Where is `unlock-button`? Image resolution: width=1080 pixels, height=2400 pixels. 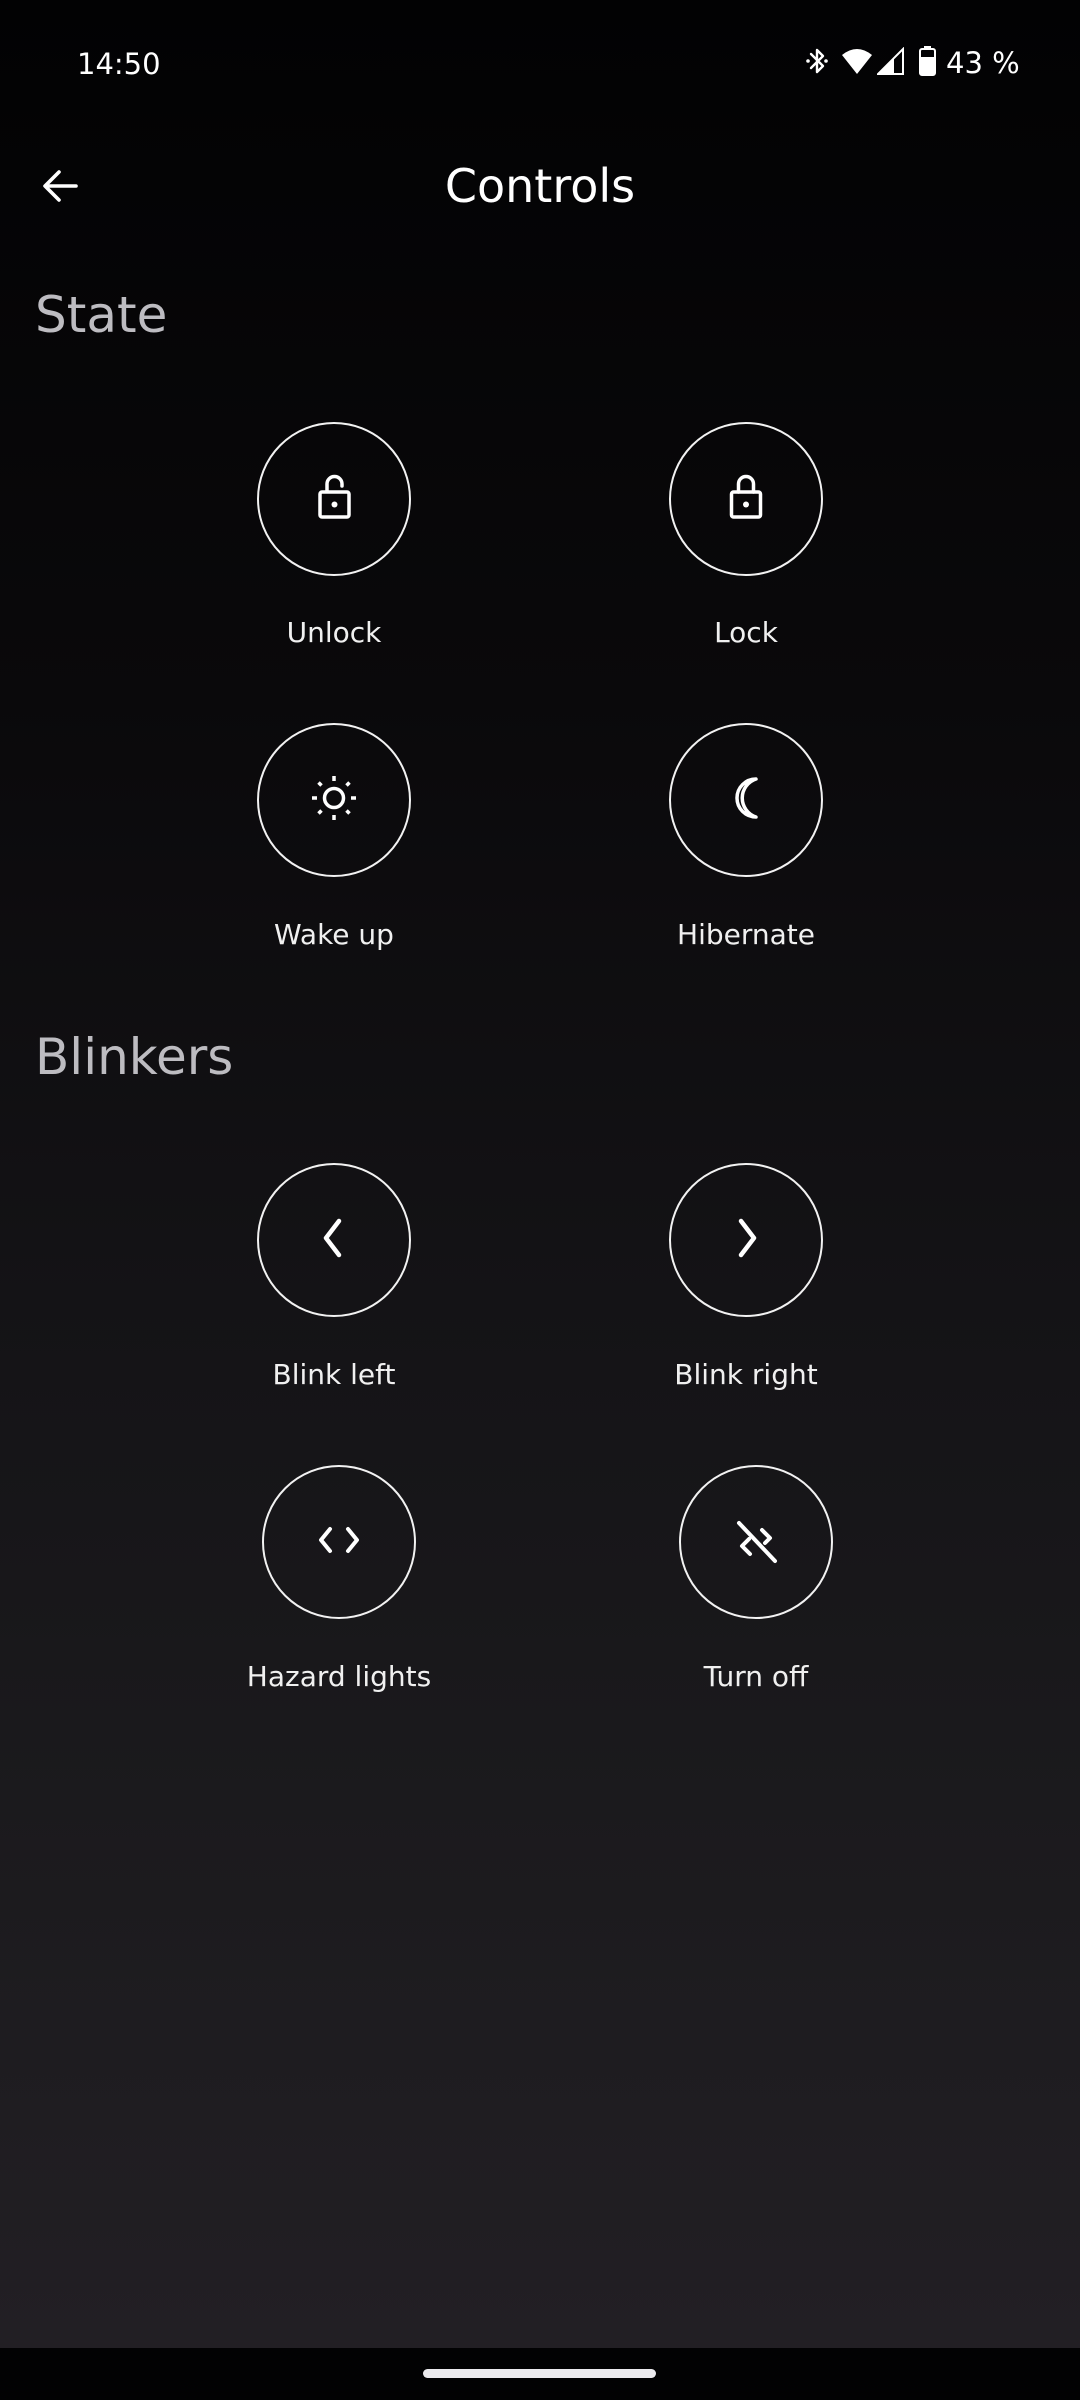
unlock-button is located at coordinates (334, 499).